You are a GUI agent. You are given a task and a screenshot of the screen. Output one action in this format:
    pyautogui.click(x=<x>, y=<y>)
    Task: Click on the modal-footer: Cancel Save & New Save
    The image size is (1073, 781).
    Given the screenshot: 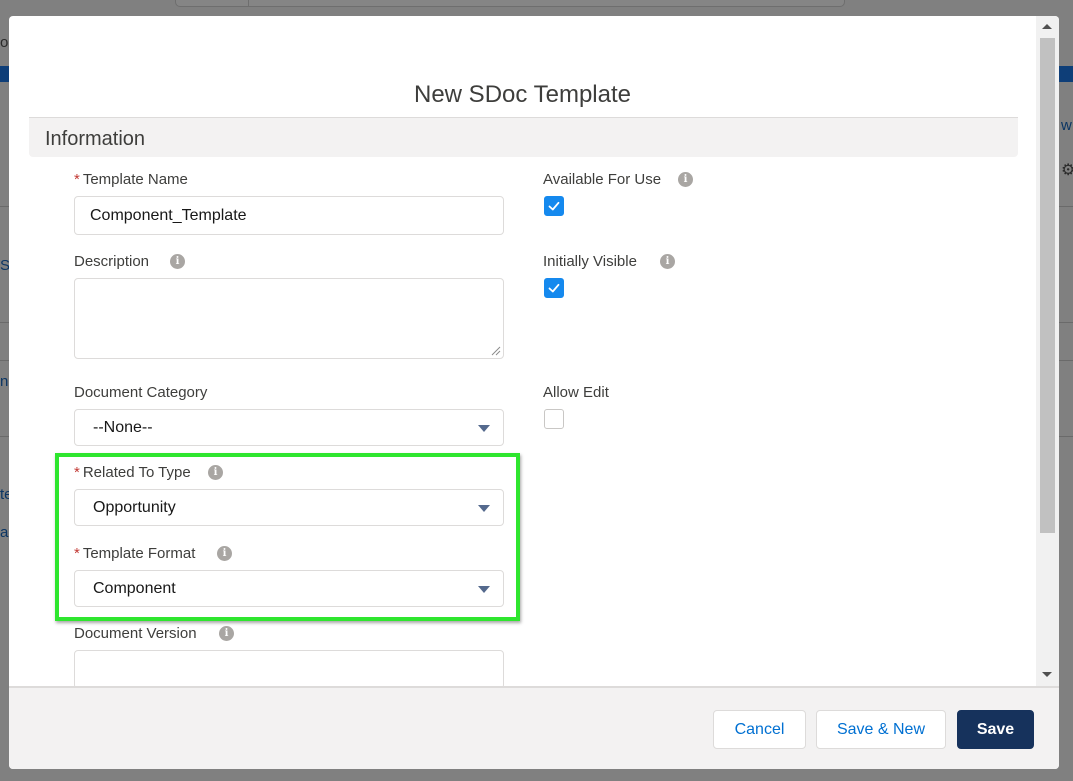 What is the action you would take?
    pyautogui.click(x=534, y=727)
    